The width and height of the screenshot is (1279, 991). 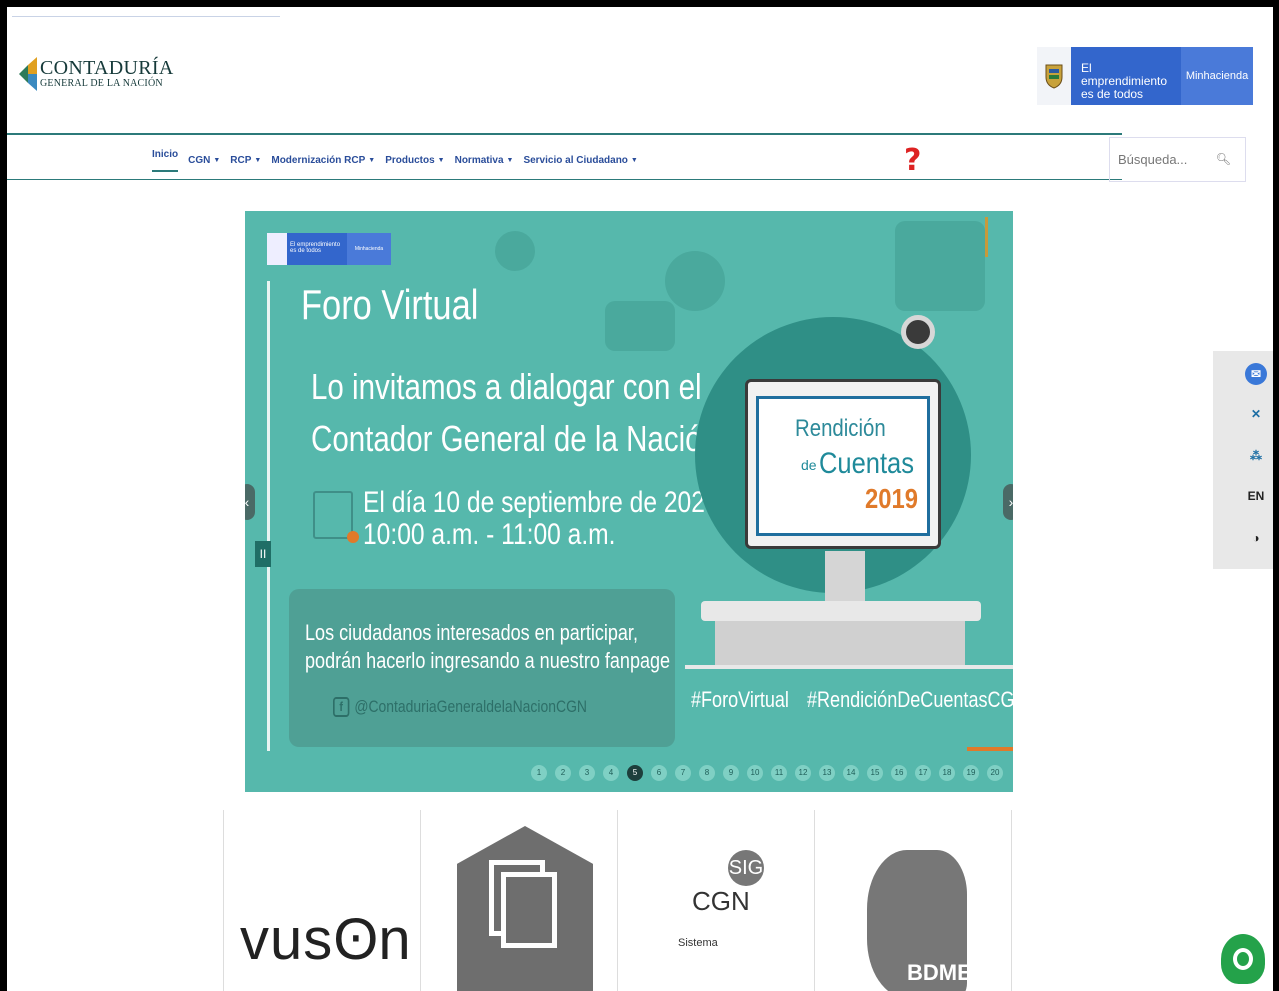 I want to click on slide-dot: 19, so click(x=971, y=773).